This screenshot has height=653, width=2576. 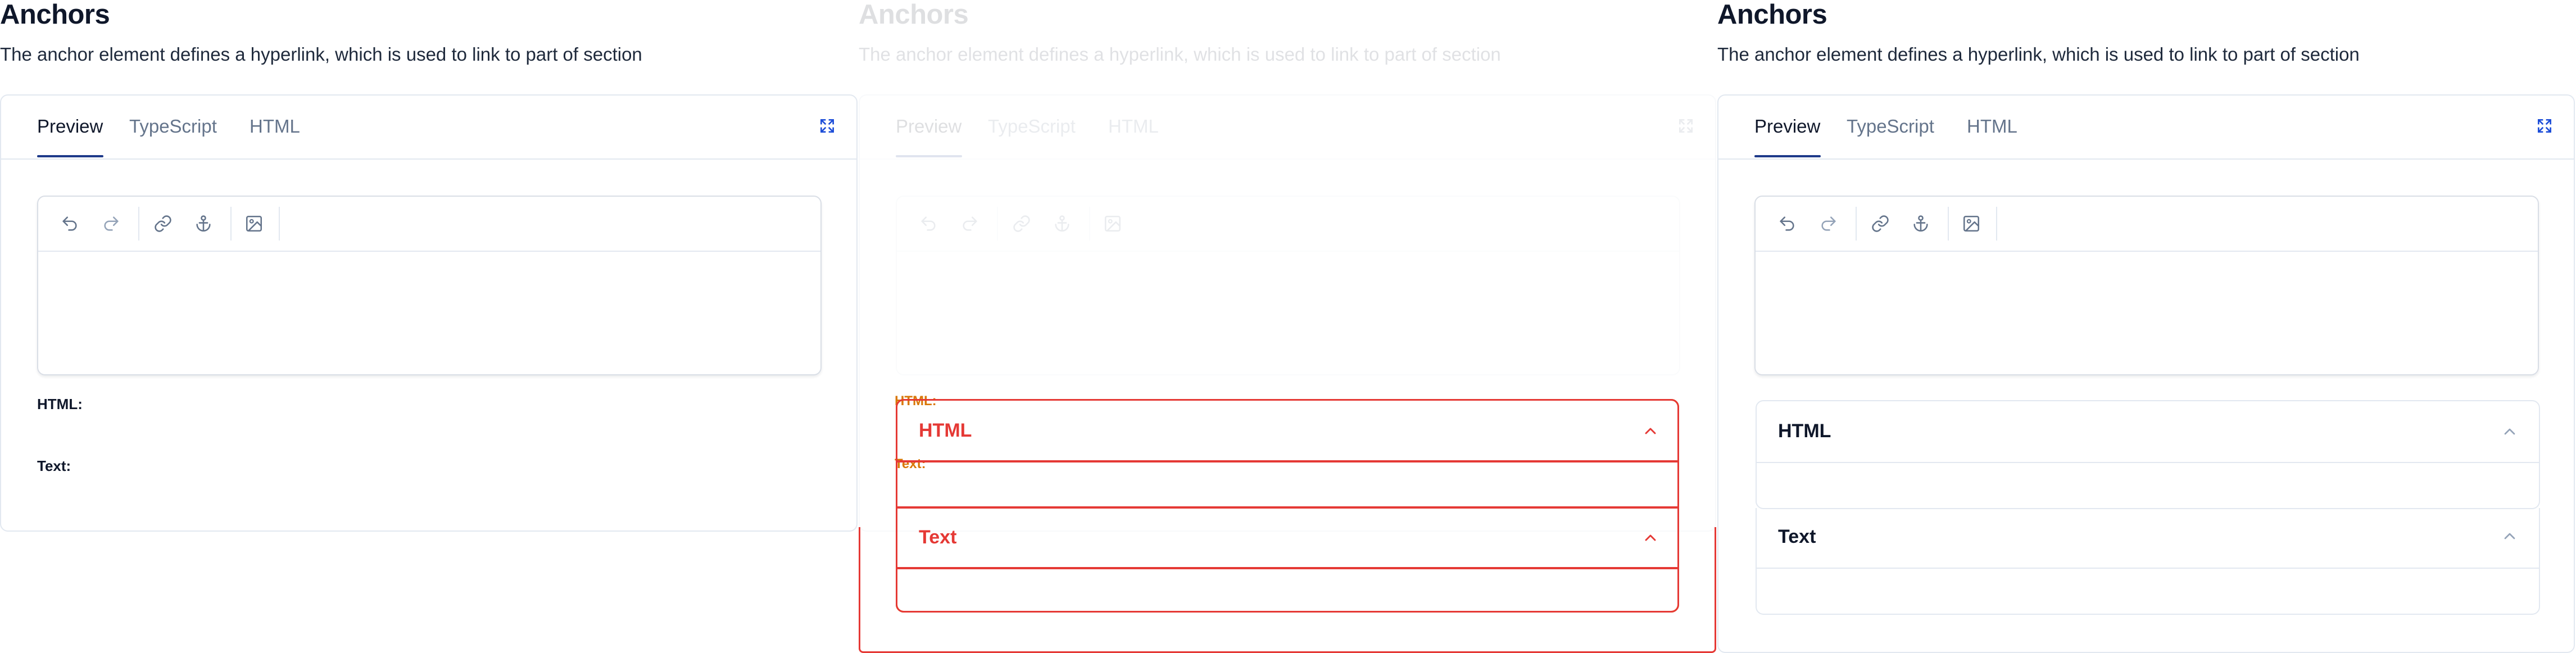 What do you see at coordinates (54, 465) in the screenshot?
I see `text-output-label: Text:` at bounding box center [54, 465].